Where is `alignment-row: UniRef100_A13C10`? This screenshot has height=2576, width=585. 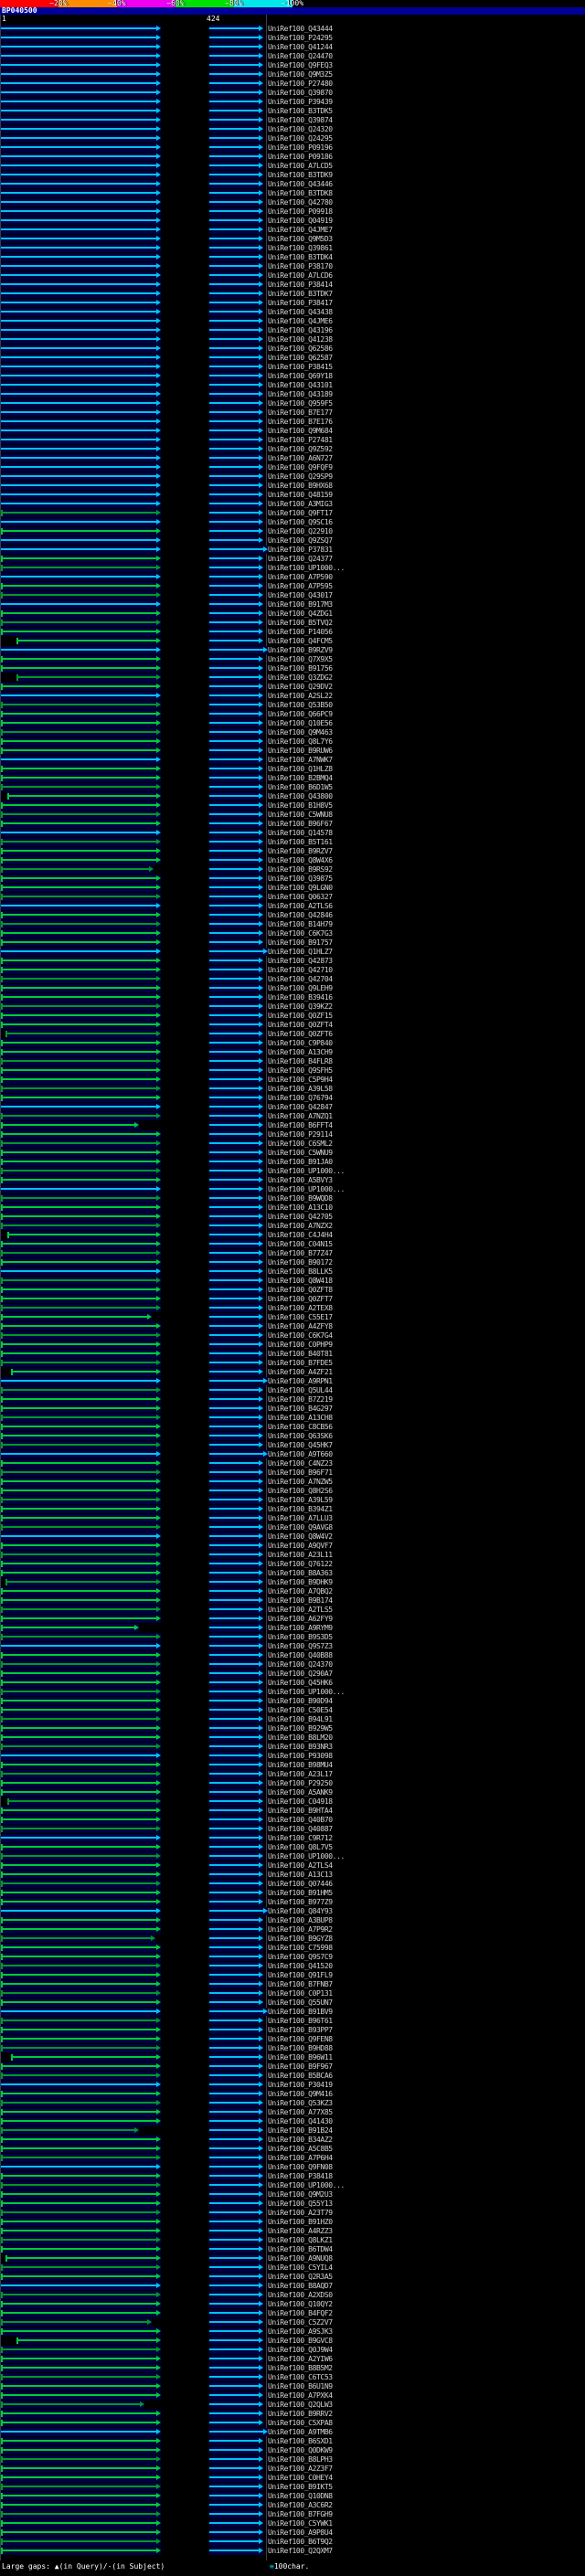
alignment-row: UniRef100_A13C10 is located at coordinates (293, 1207).